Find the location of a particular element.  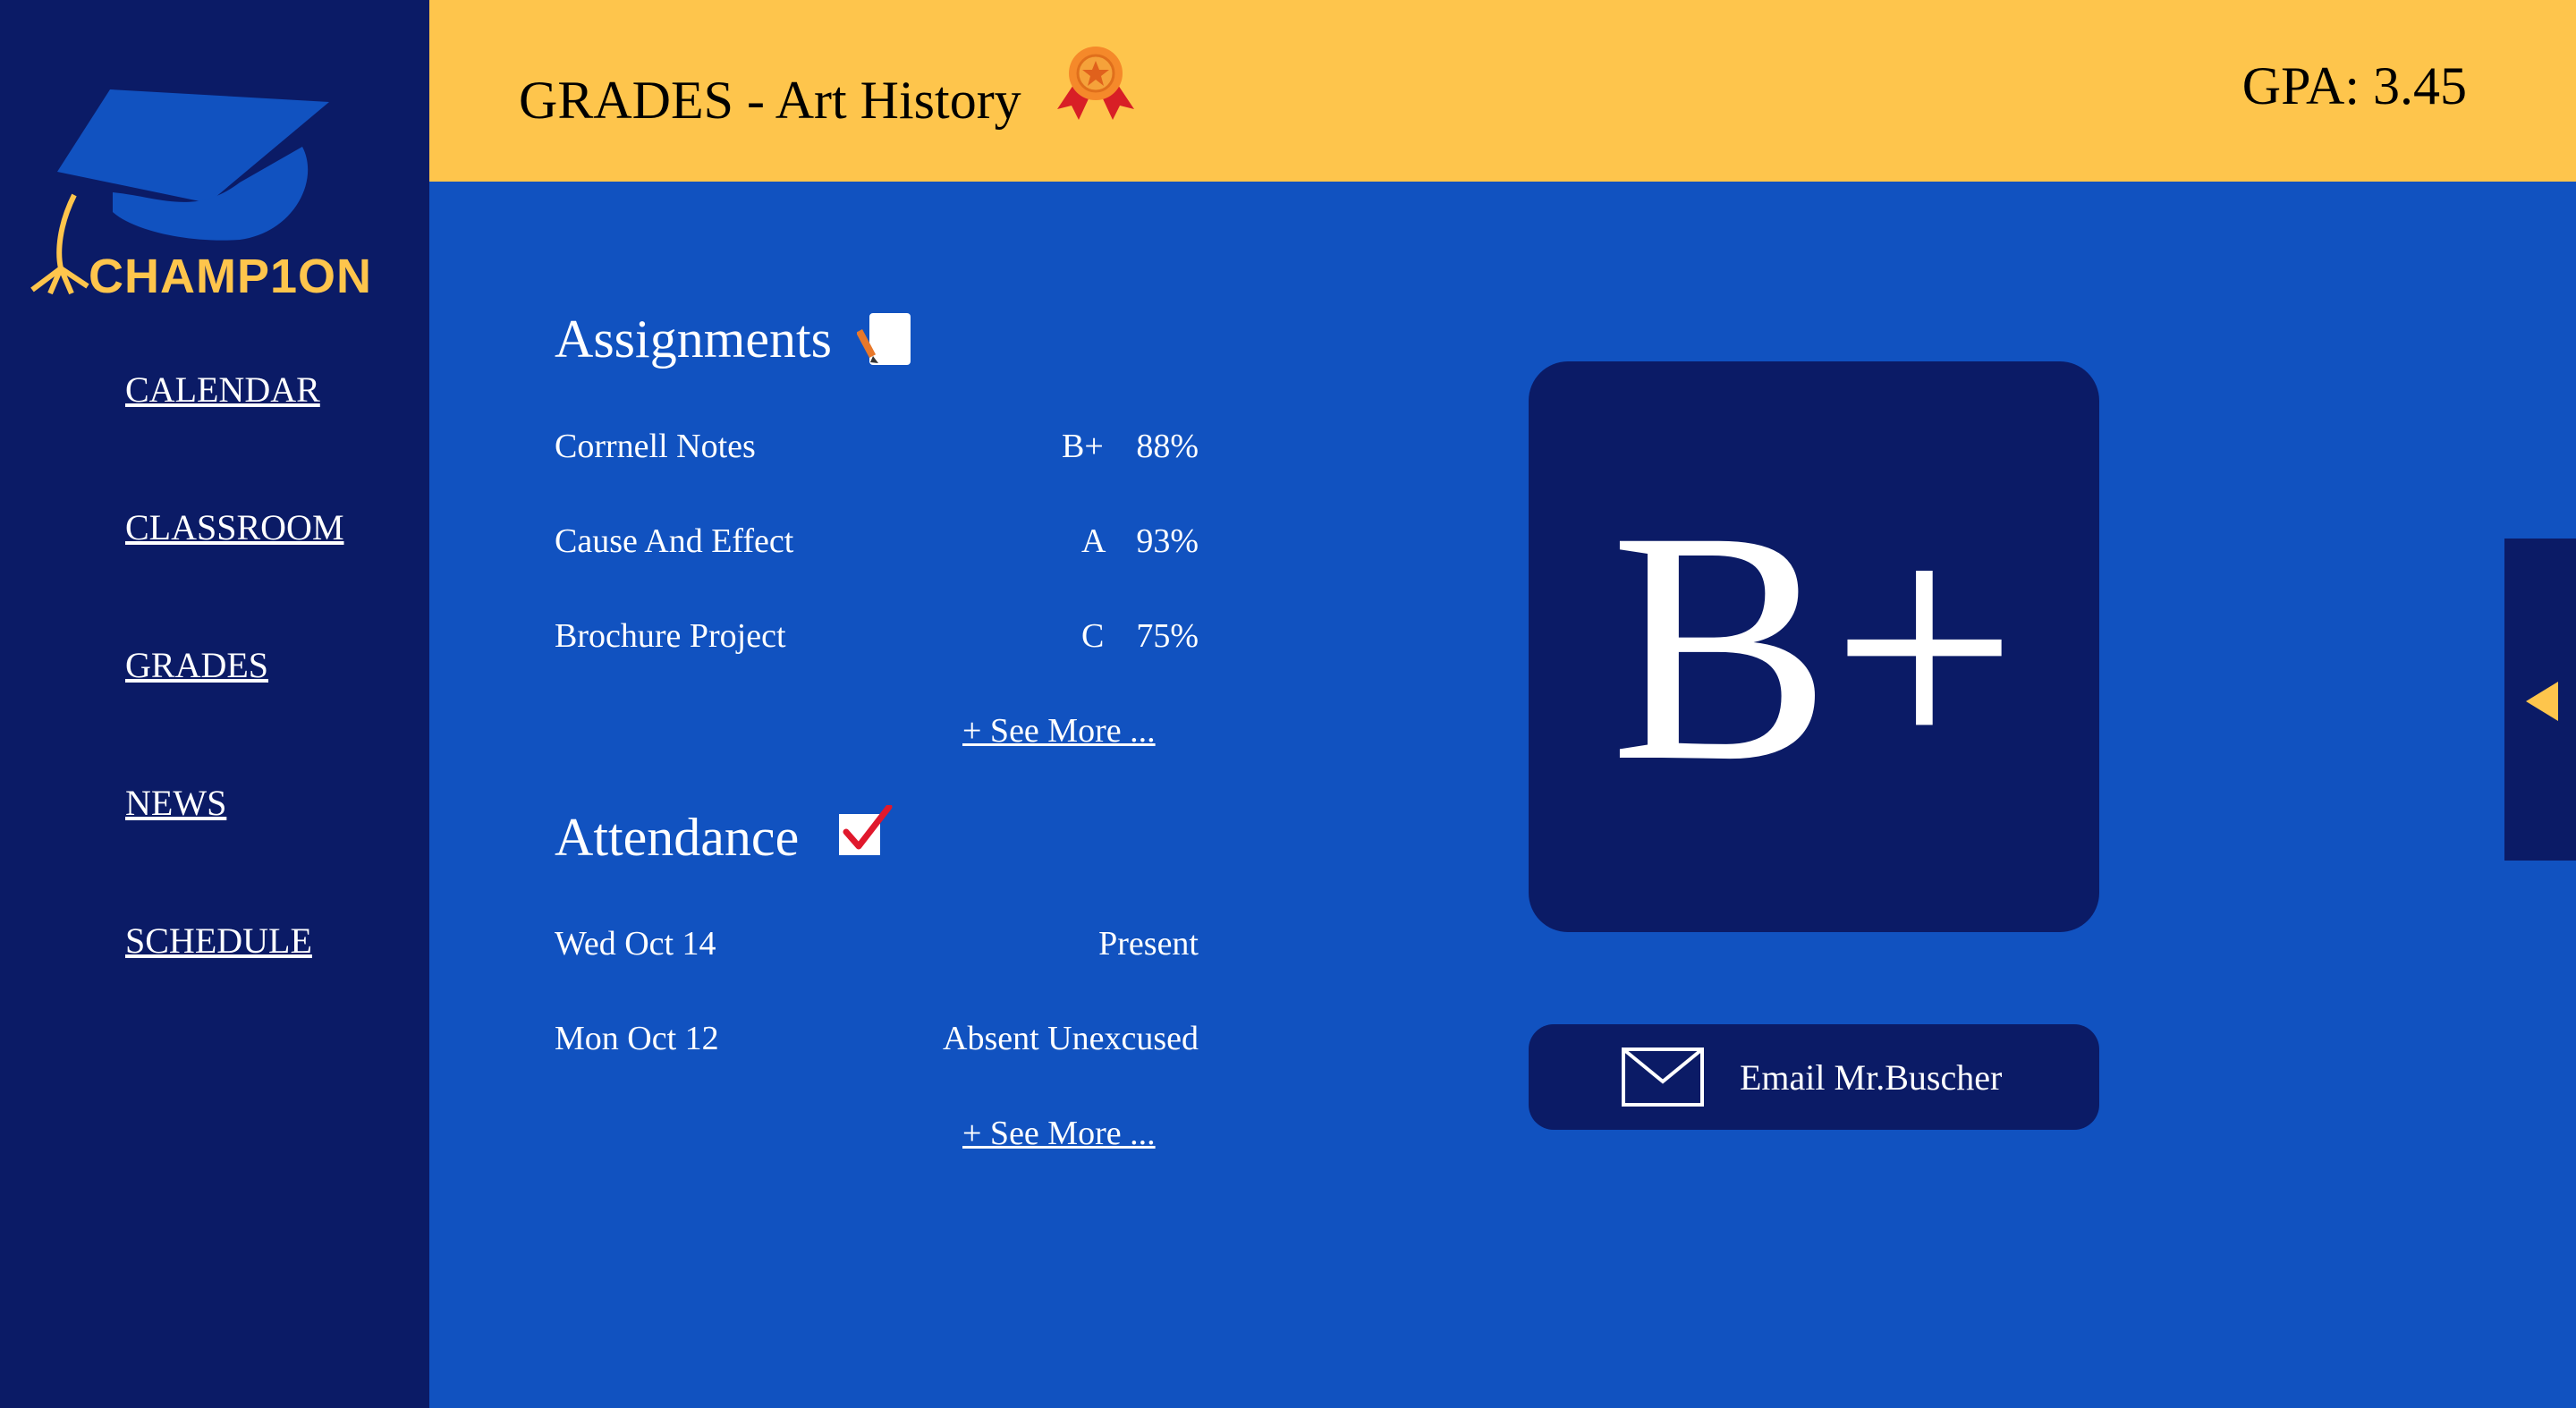

nav-item-grades: GRADES is located at coordinates (234, 711).